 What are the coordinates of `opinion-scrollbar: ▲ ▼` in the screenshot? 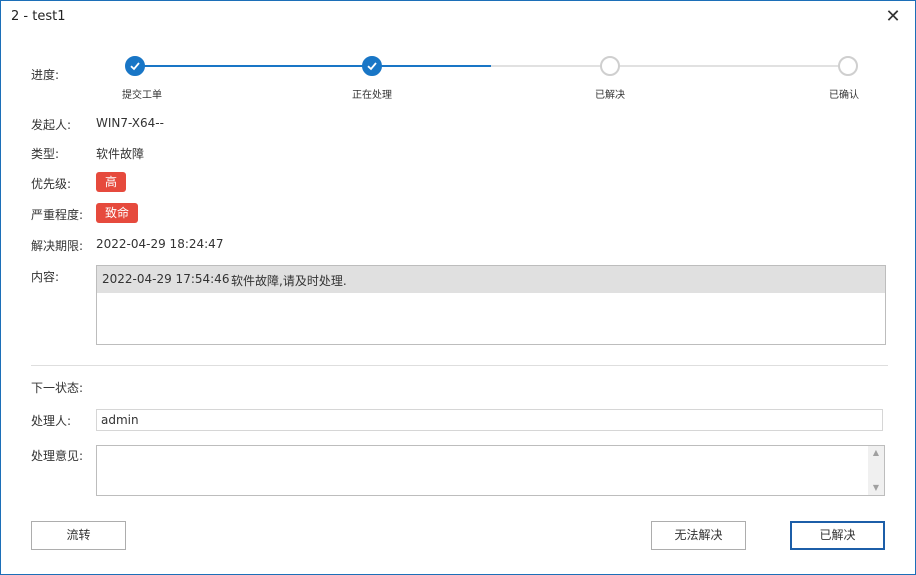 It's located at (876, 470).